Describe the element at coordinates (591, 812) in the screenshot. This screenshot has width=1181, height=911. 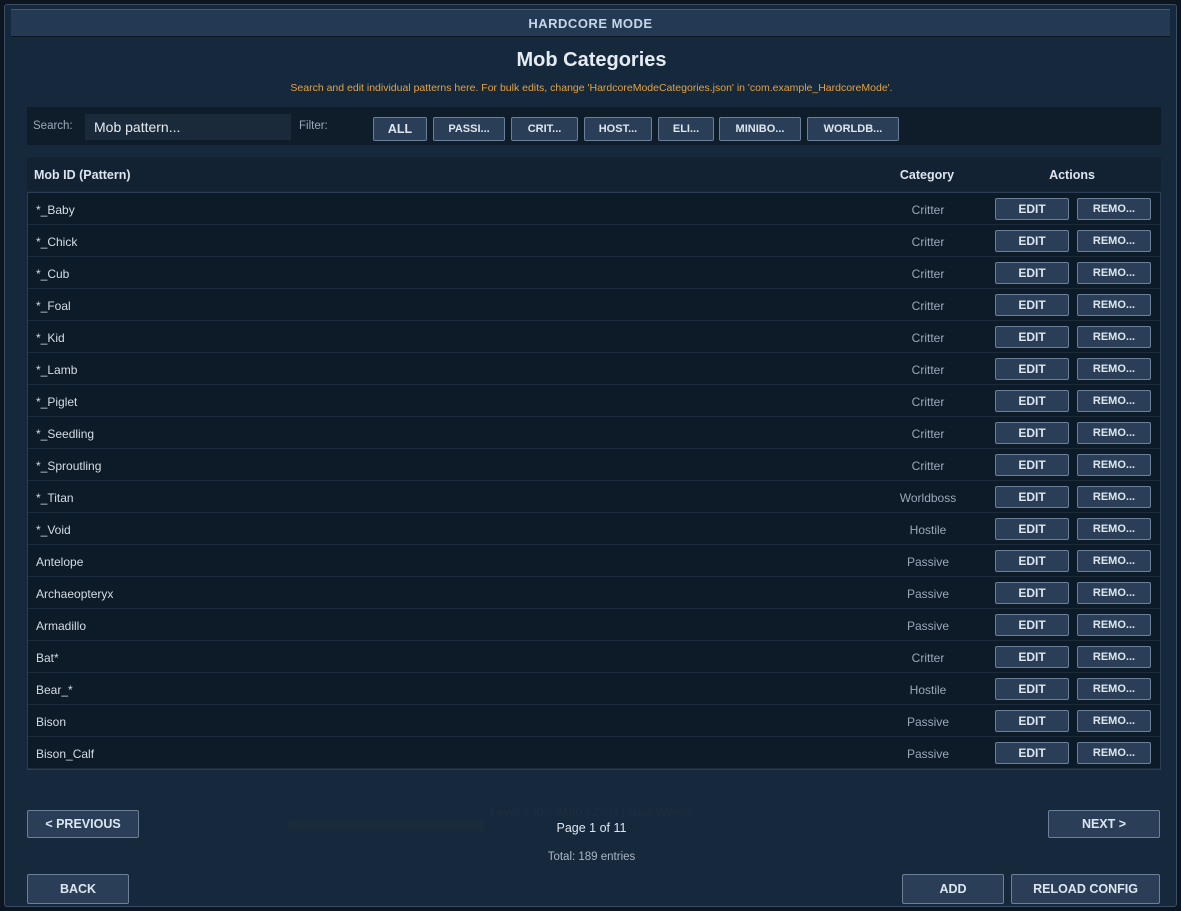
I see `background-hud-text: Level 7 XP: 2490 / 2707 | New Weeks` at that location.